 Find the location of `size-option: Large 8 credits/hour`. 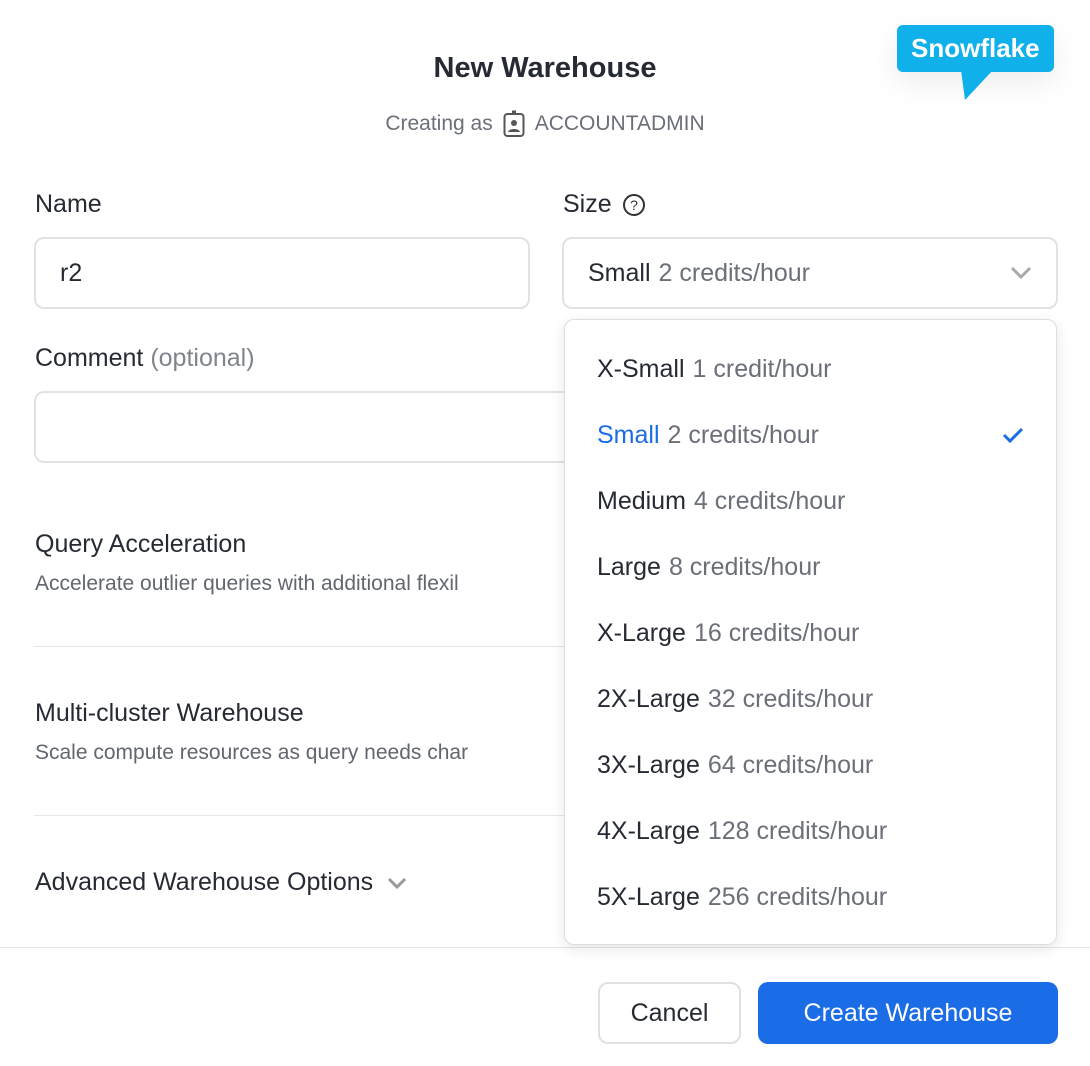

size-option: Large 8 credits/hour is located at coordinates (810, 567).